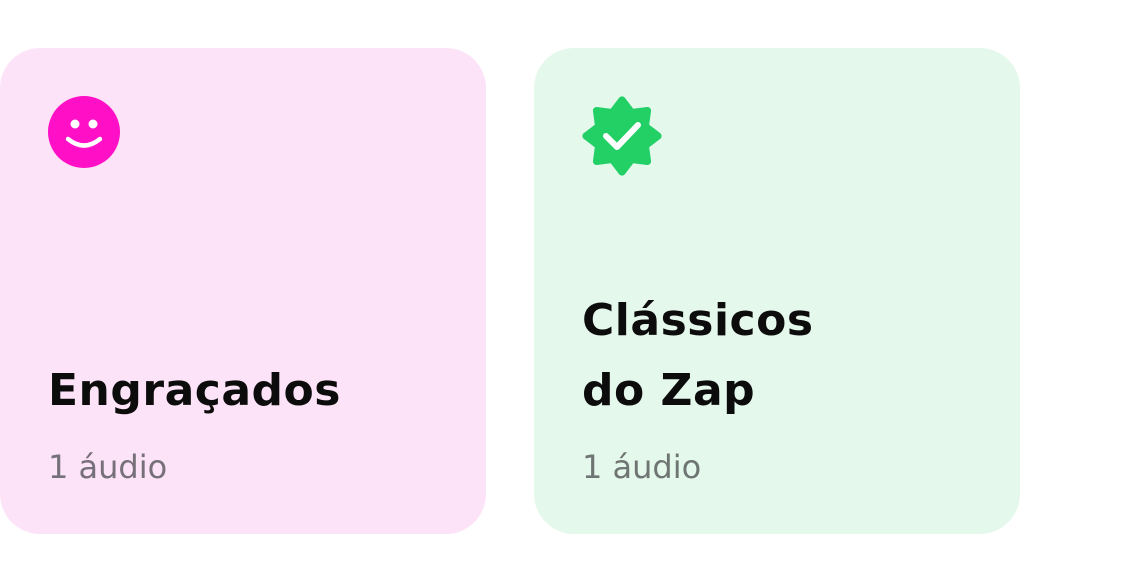 The height and width of the screenshot is (582, 1125). Describe the element at coordinates (84, 132) in the screenshot. I see `smiley-icon` at that location.